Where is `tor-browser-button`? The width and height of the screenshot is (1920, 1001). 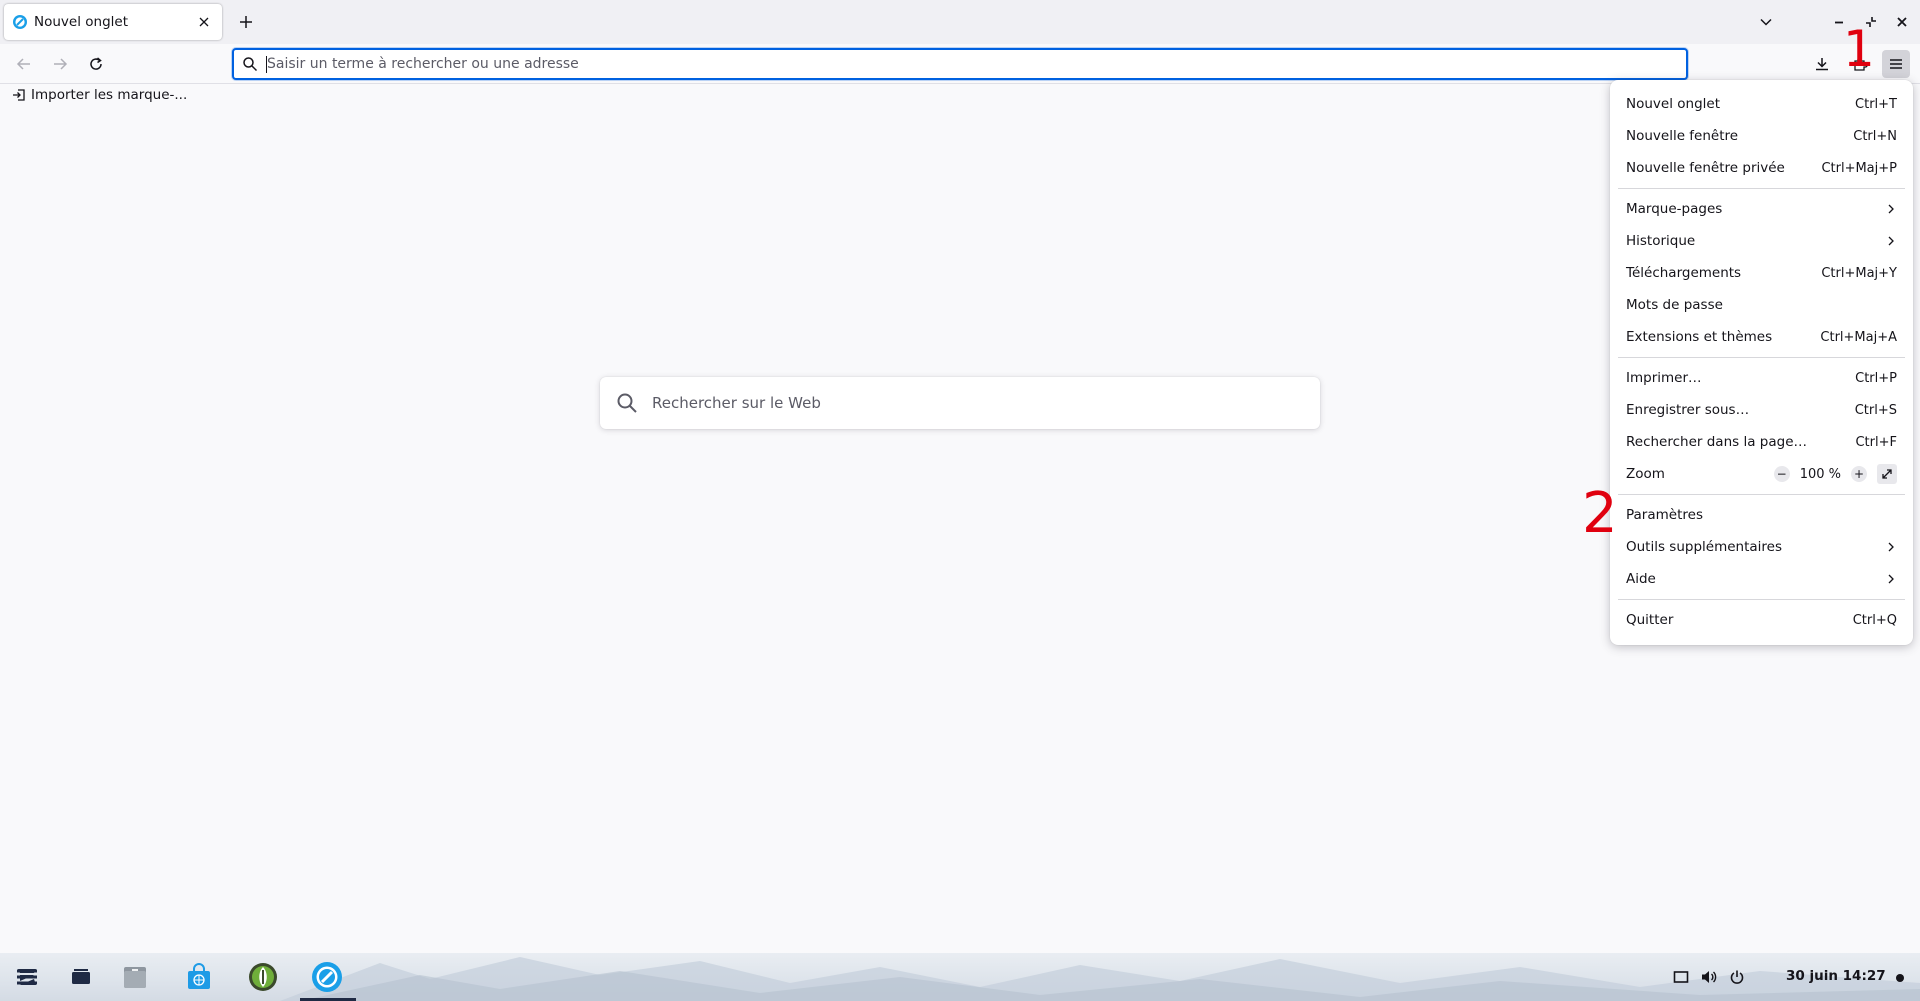 tor-browser-button is located at coordinates (263, 977).